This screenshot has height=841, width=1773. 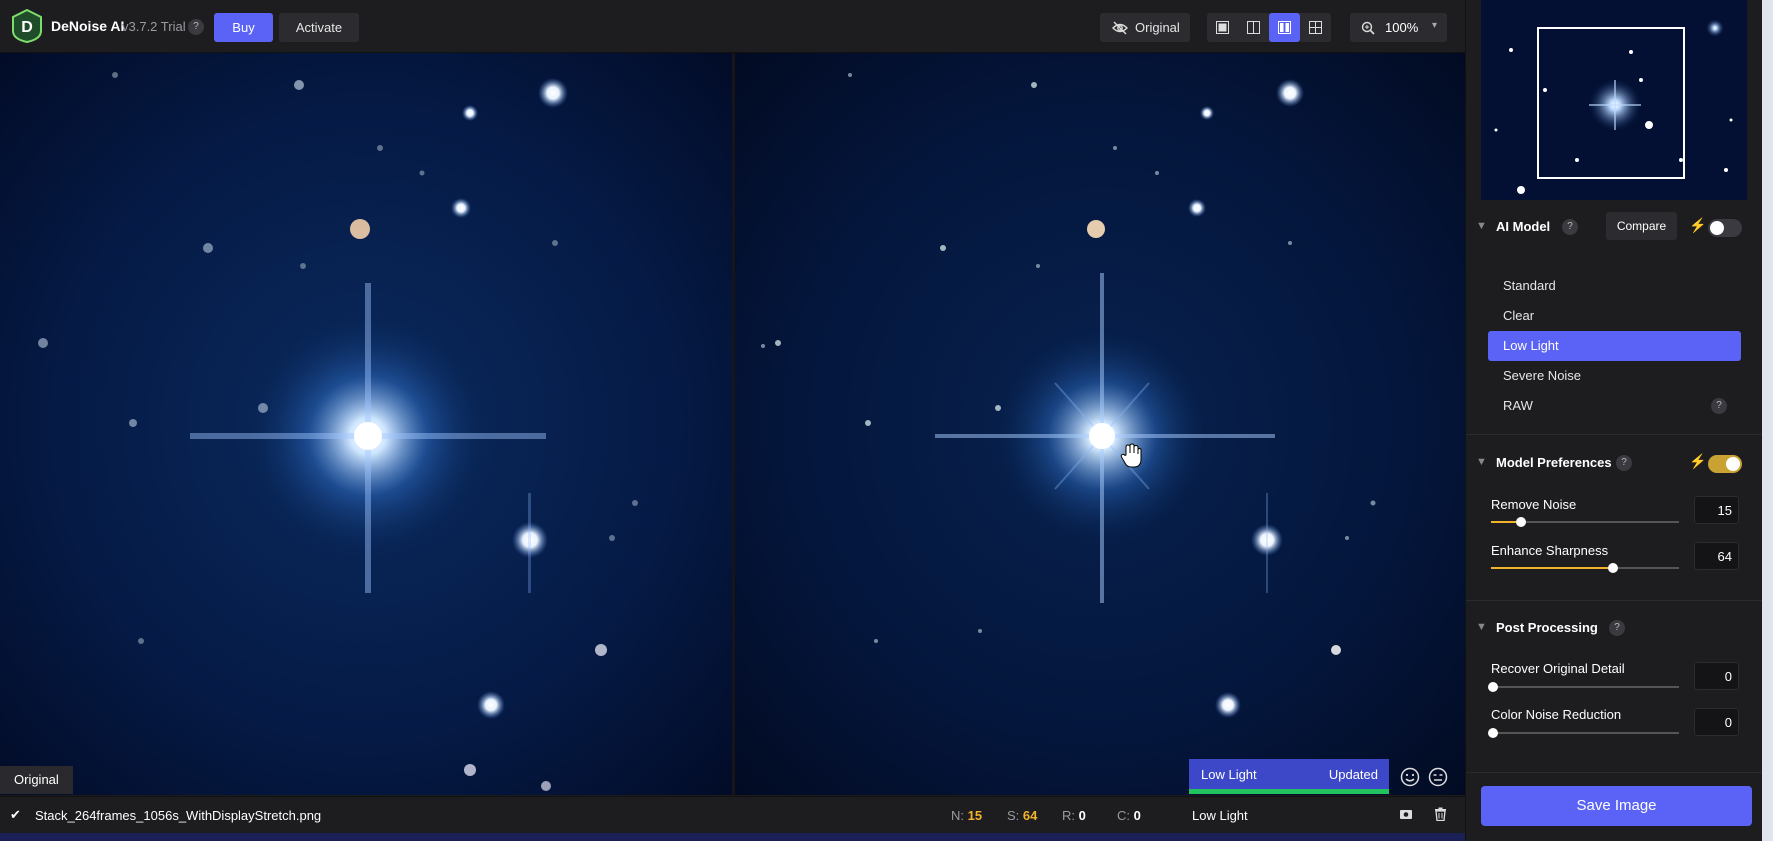 I want to click on model-preferences-auto-toggle, so click(x=1725, y=464).